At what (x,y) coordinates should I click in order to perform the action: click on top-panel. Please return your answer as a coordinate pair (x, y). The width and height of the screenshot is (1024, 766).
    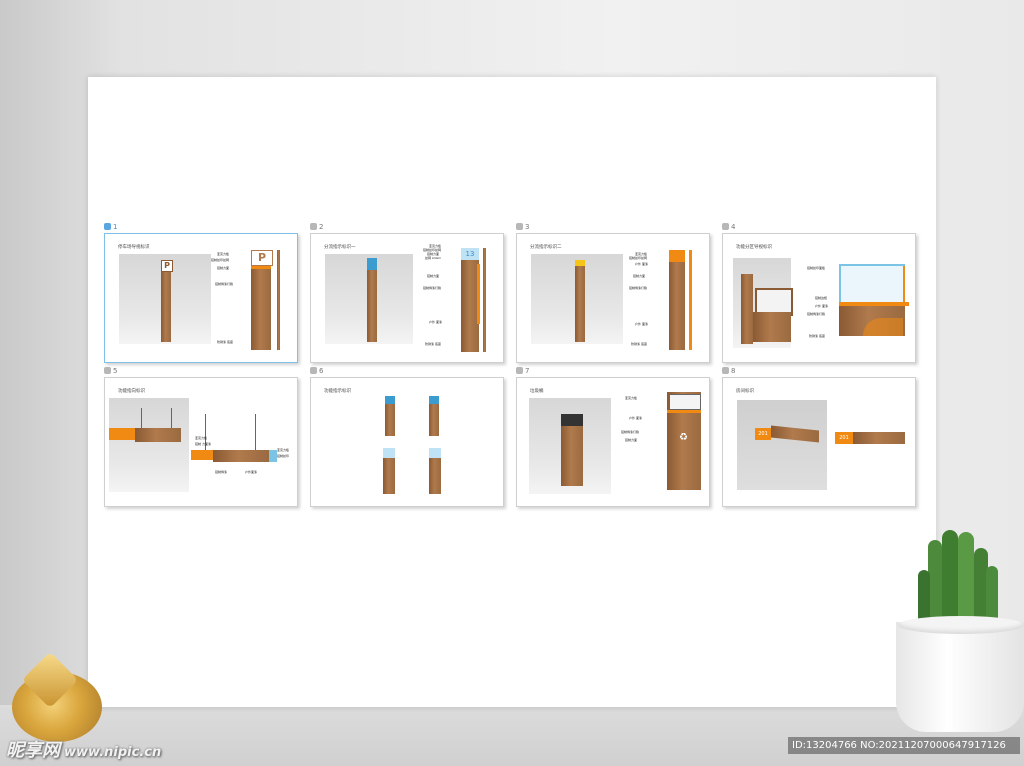
    Looking at the image, I should click on (580, 263).